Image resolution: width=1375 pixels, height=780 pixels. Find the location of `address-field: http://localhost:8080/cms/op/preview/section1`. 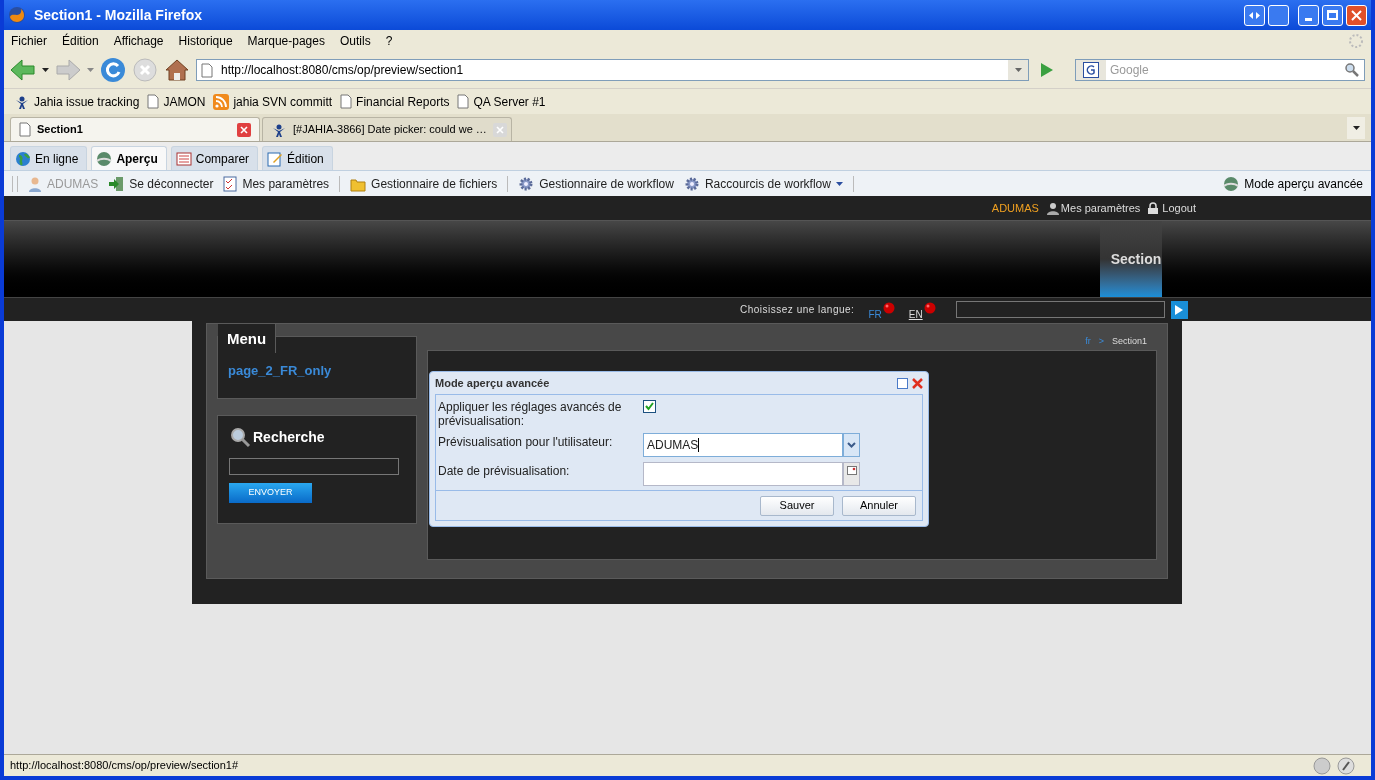

address-field: http://localhost:8080/cms/op/preview/section1 is located at coordinates (612, 70).